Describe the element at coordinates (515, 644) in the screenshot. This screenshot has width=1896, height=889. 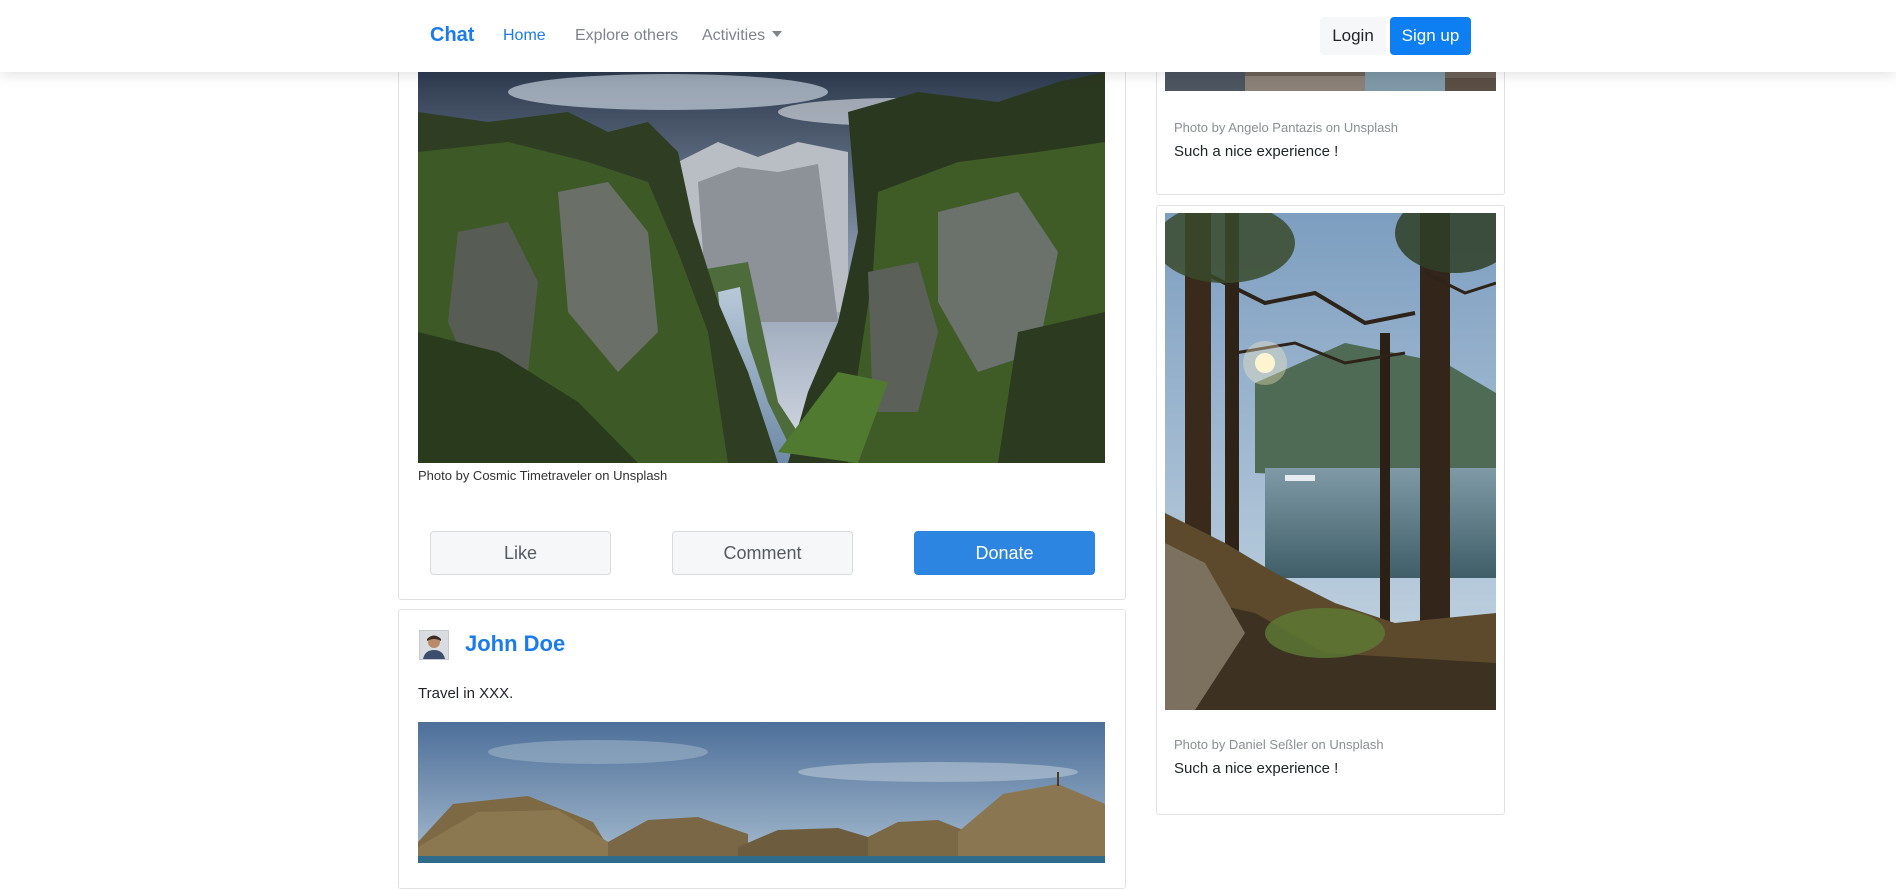
I see `post-author-name: John Doe` at that location.